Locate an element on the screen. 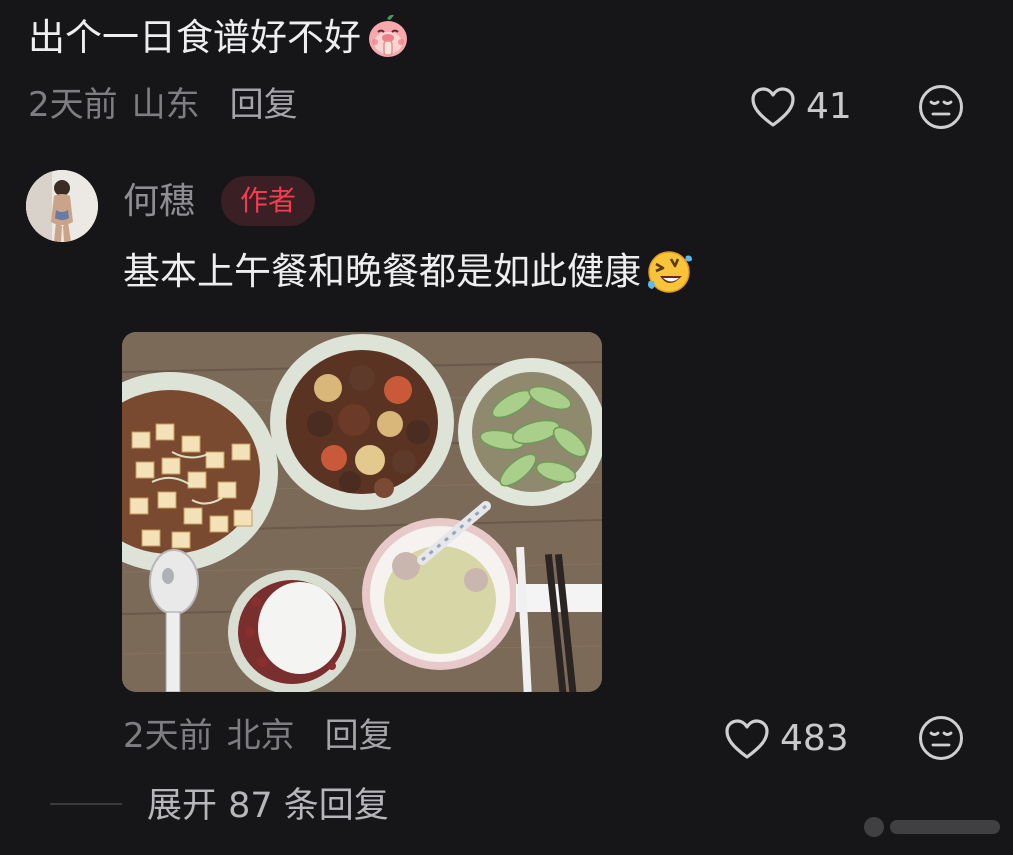  reply-meta: 2天前 北京 回复 is located at coordinates (258, 736).